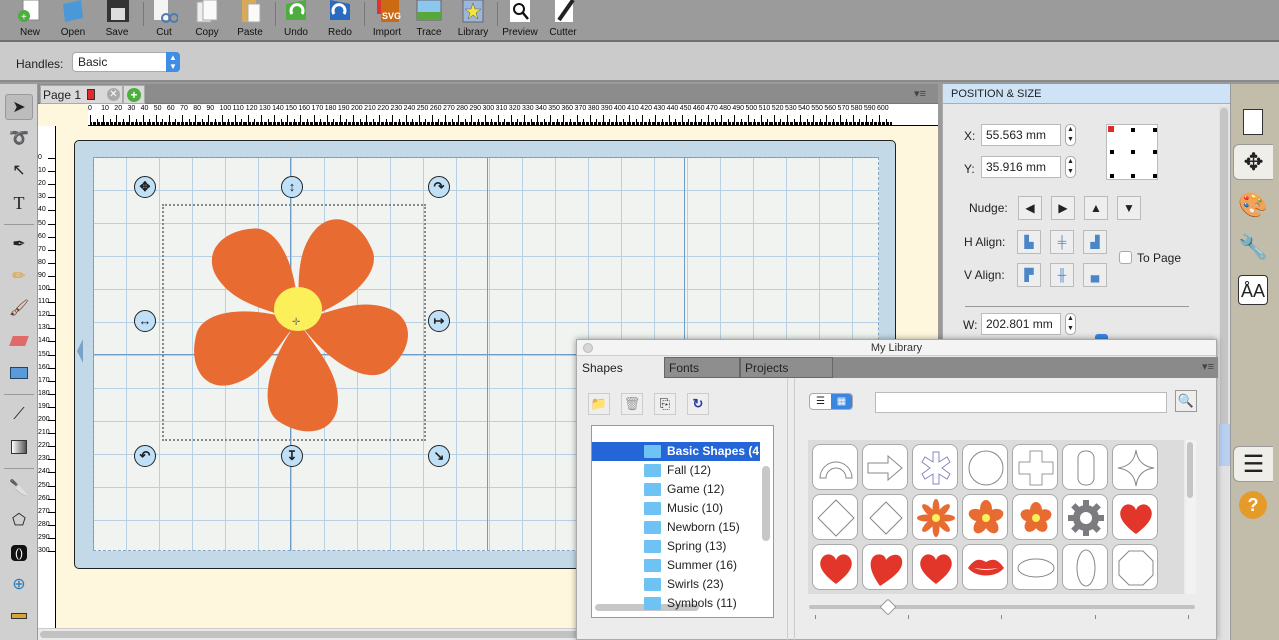 Image resolution: width=1279 pixels, height=640 pixels. What do you see at coordinates (1021, 324) in the screenshot?
I see `width-input: 202.801 mm` at bounding box center [1021, 324].